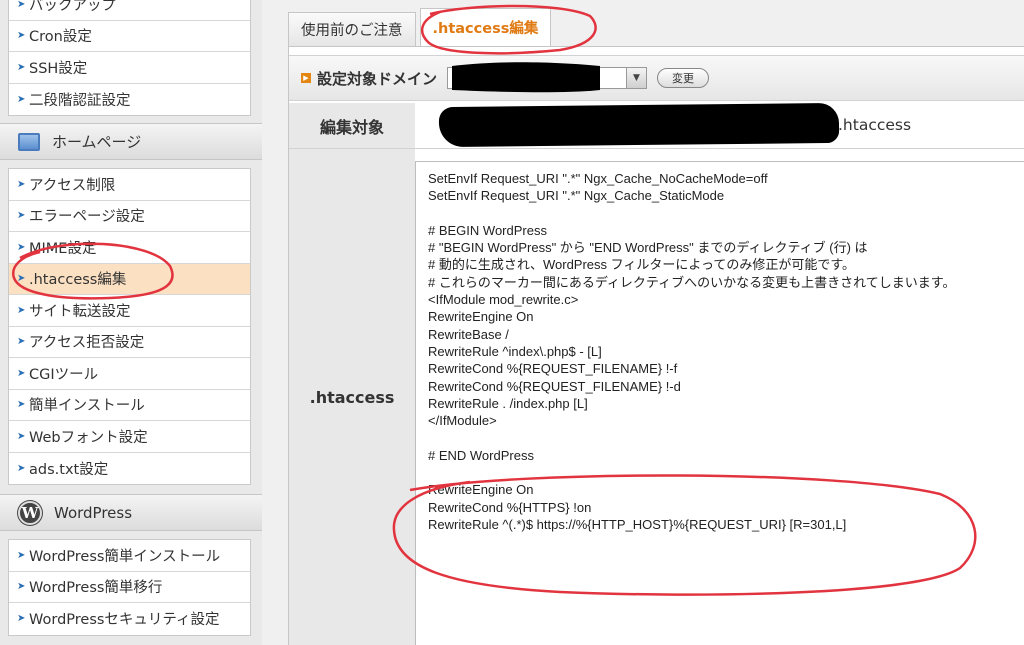  Describe the element at coordinates (129, 374) in the screenshot. I see `sidebar-item-cgi-tools: ➤ CGIツール` at that location.